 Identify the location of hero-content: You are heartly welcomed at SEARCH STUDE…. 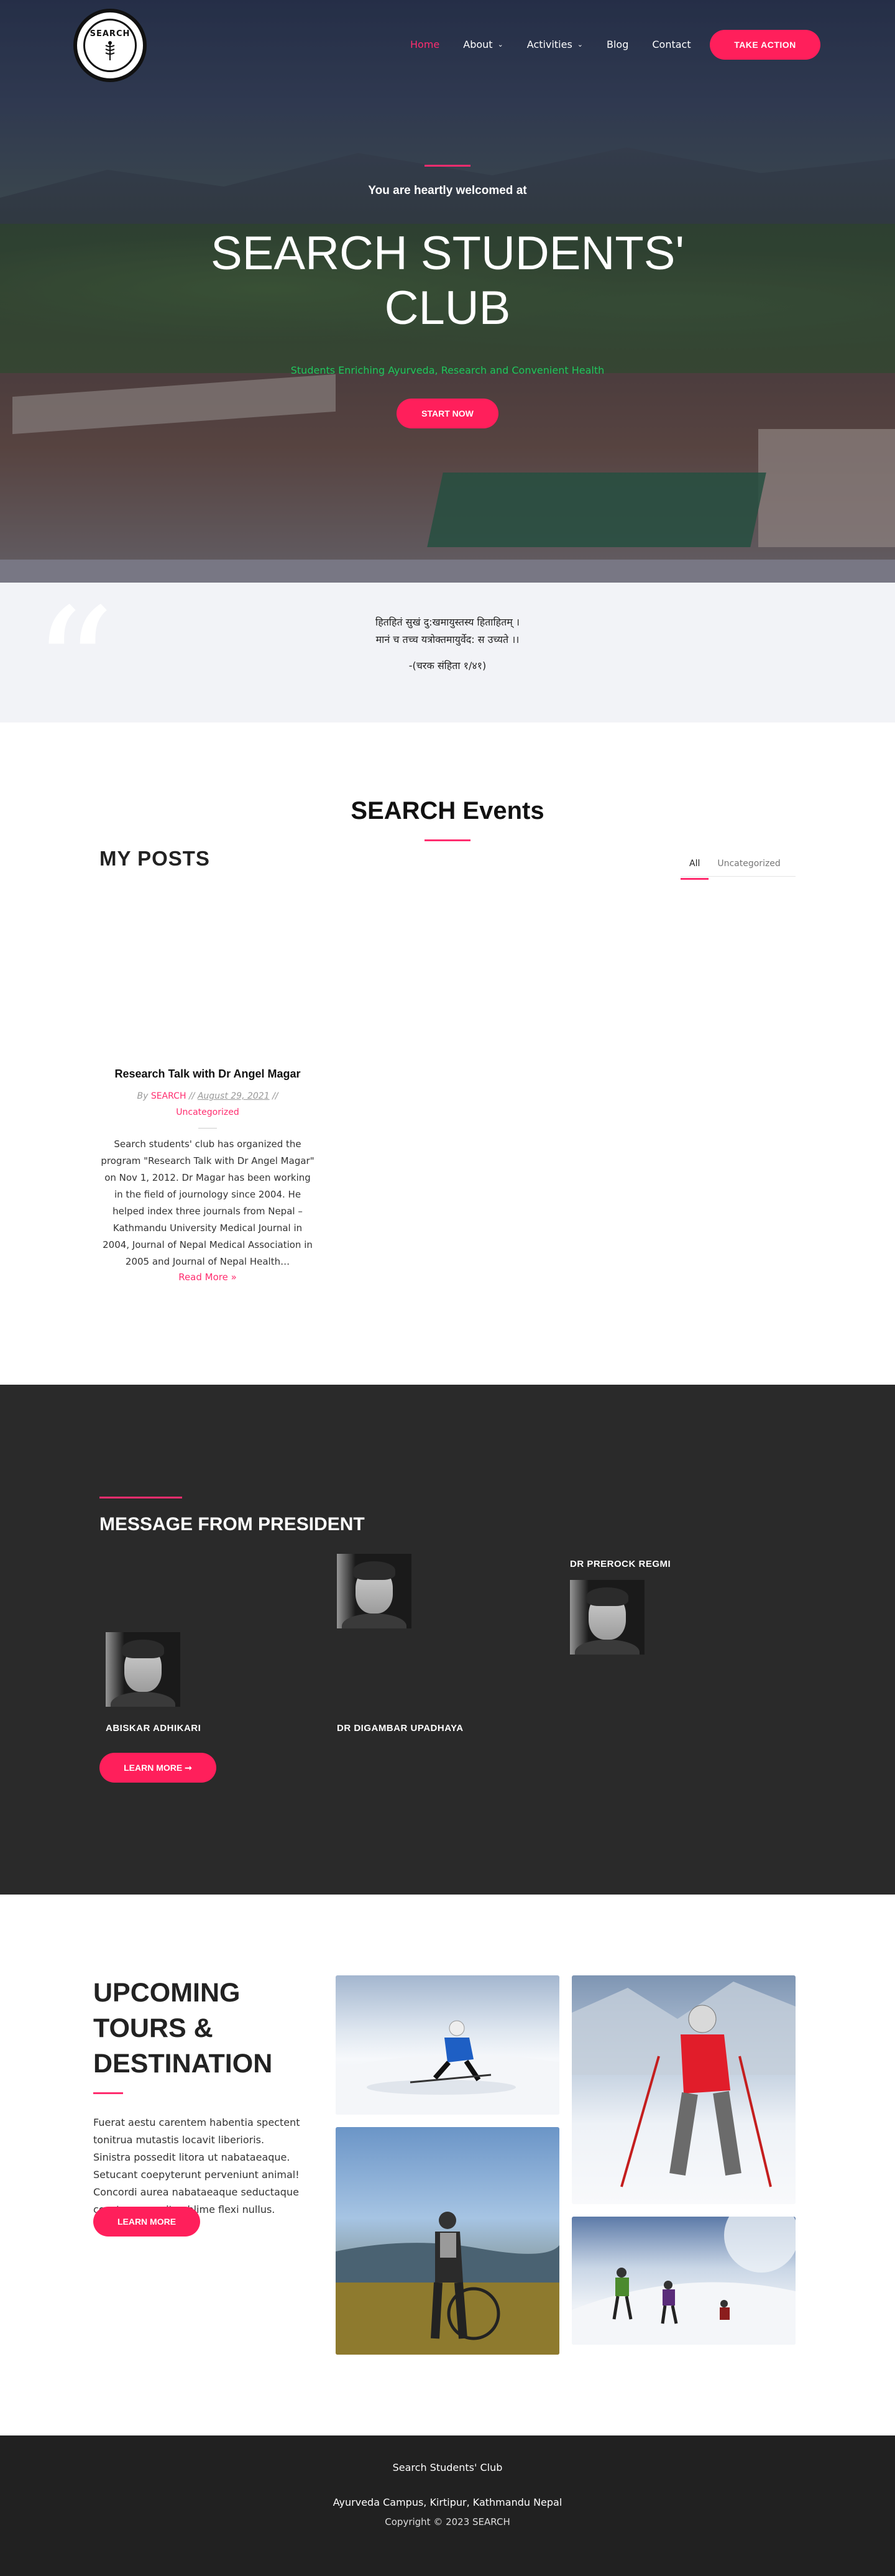
(447, 296).